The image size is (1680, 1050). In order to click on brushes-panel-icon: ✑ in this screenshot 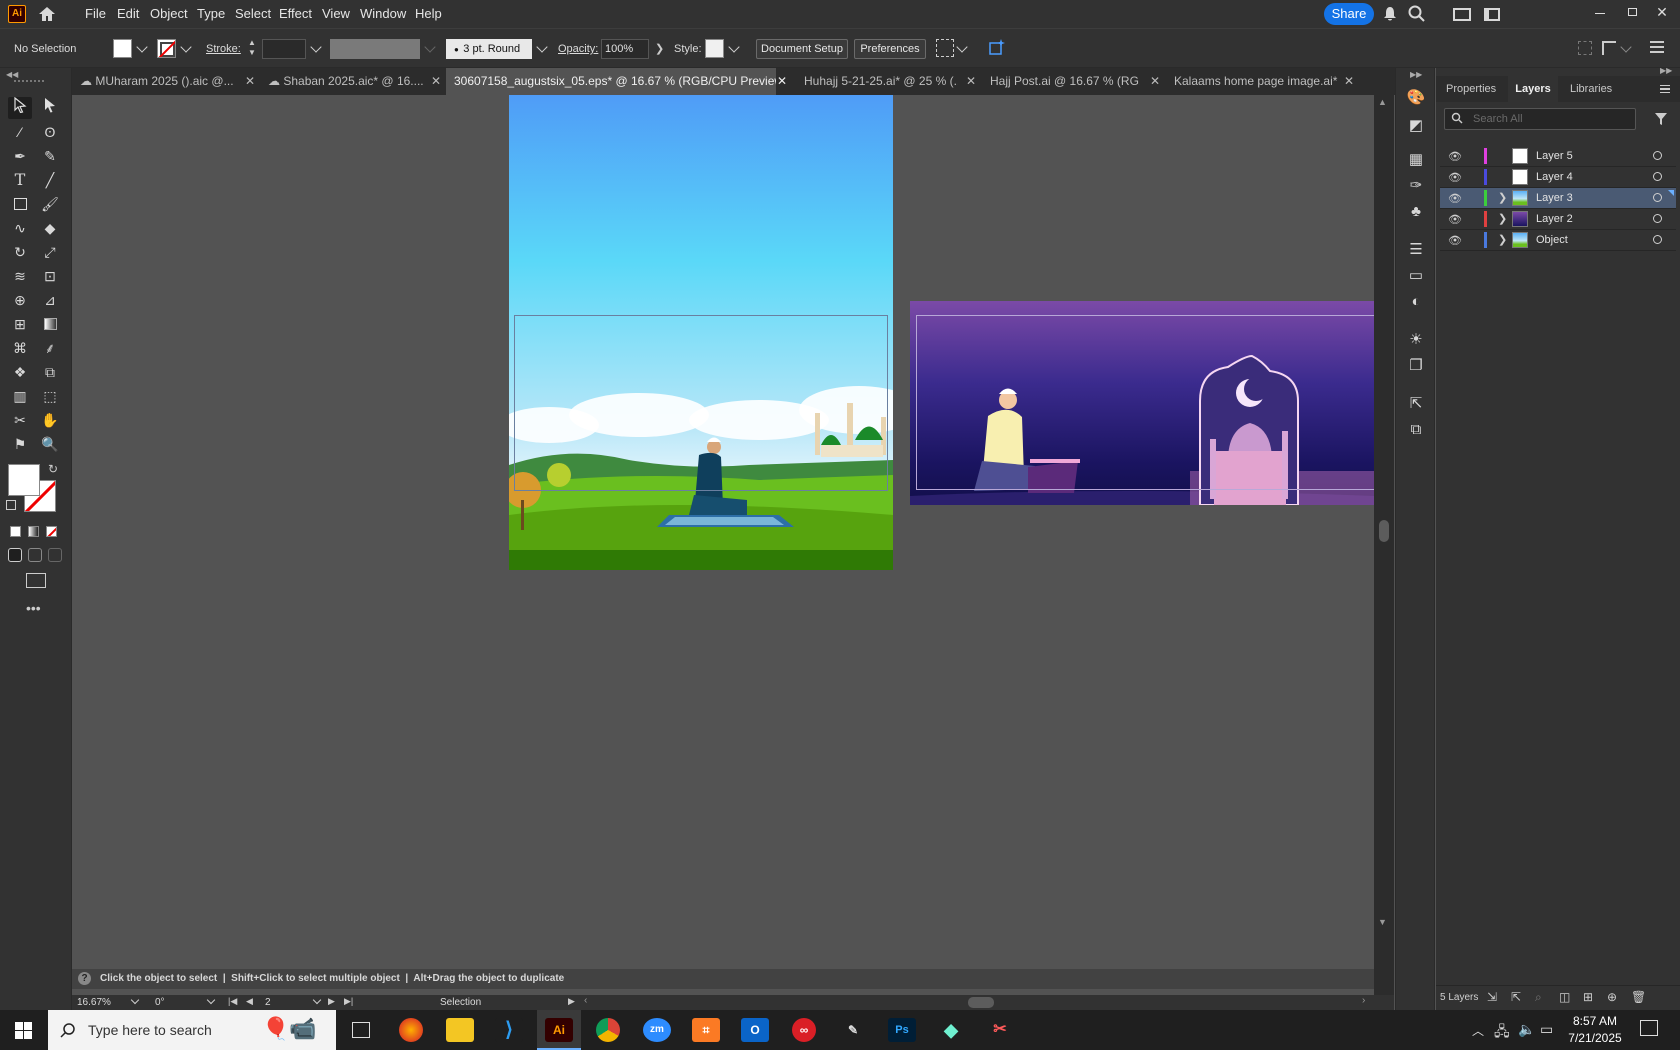, I will do `click(1416, 186)`.